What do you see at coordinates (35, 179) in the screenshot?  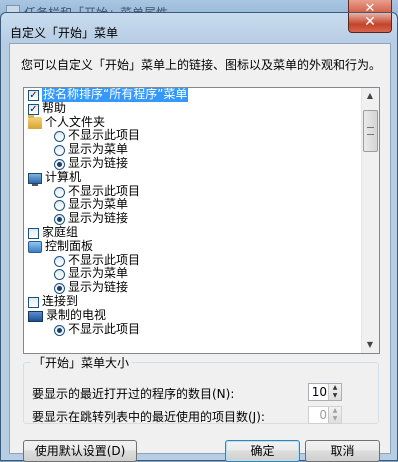 I see `computer-icon` at bounding box center [35, 179].